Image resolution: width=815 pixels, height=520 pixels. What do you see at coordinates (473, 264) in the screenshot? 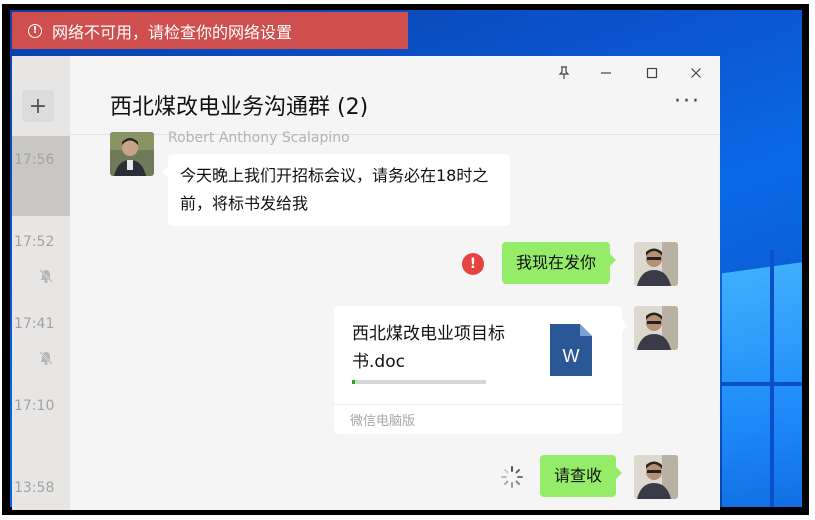
I see `send-failed-icon: !` at bounding box center [473, 264].